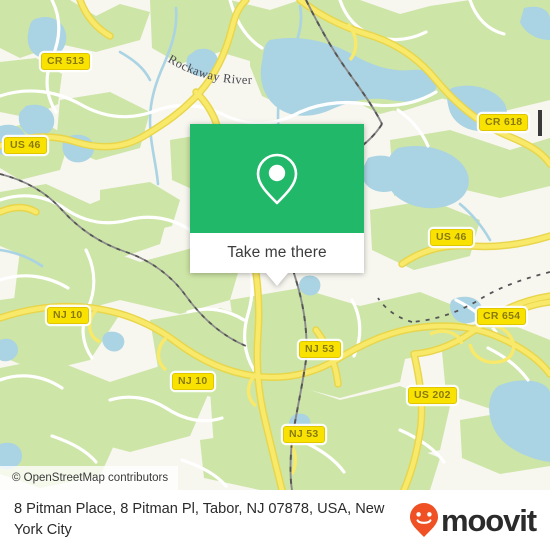 This screenshot has height=550, width=550. I want to click on road-shield-nj-53-n: NJ 53, so click(320, 349).